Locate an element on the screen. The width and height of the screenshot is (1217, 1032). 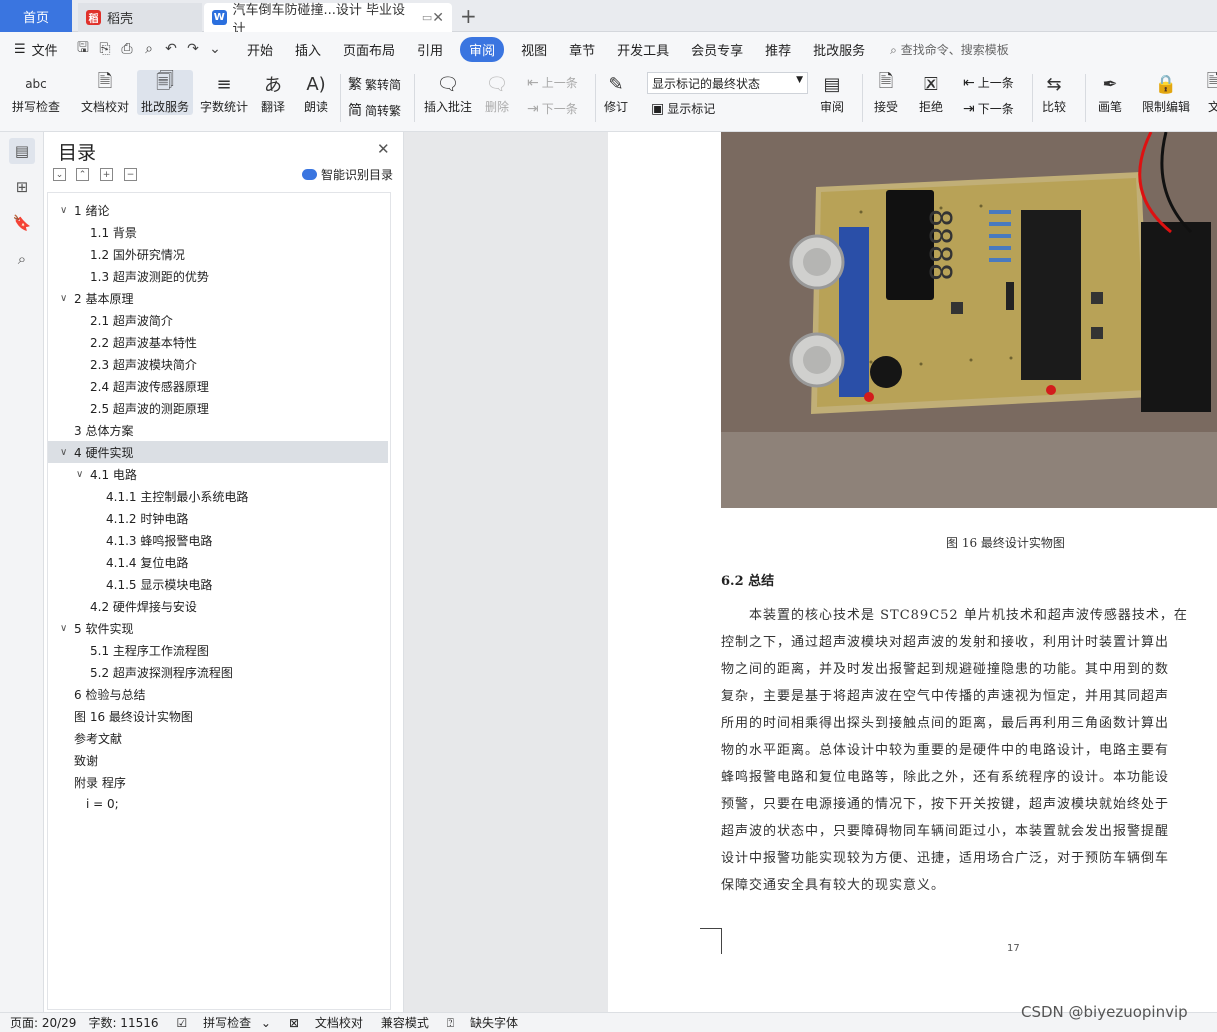
more-icon: ⌄ is located at coordinates (215, 49).